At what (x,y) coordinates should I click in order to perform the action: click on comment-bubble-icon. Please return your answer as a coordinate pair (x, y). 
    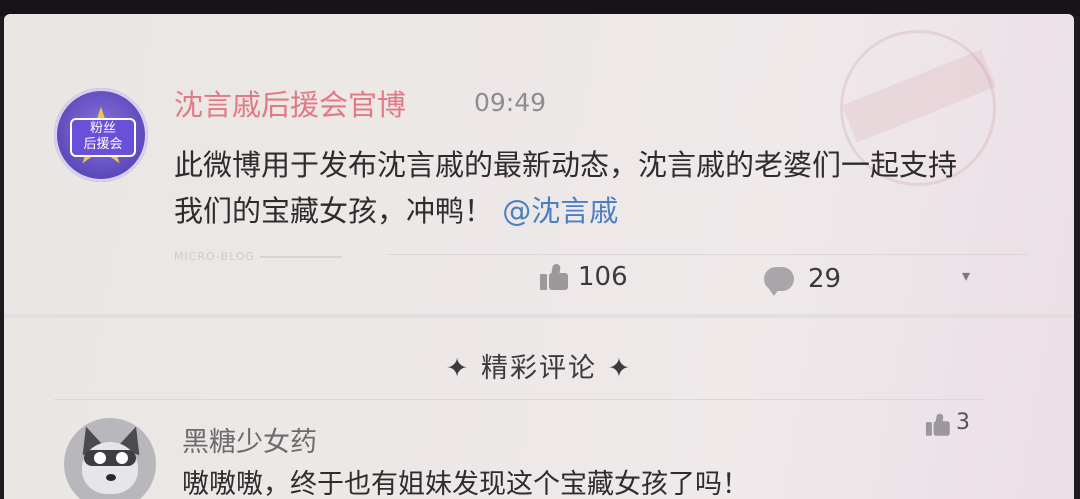
    Looking at the image, I should click on (779, 281).